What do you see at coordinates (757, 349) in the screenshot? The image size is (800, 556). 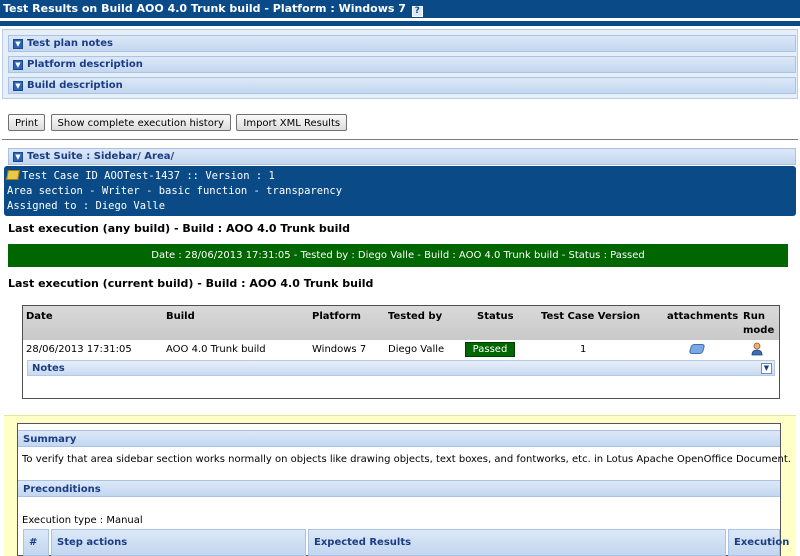 I see `manual-run-icon` at bounding box center [757, 349].